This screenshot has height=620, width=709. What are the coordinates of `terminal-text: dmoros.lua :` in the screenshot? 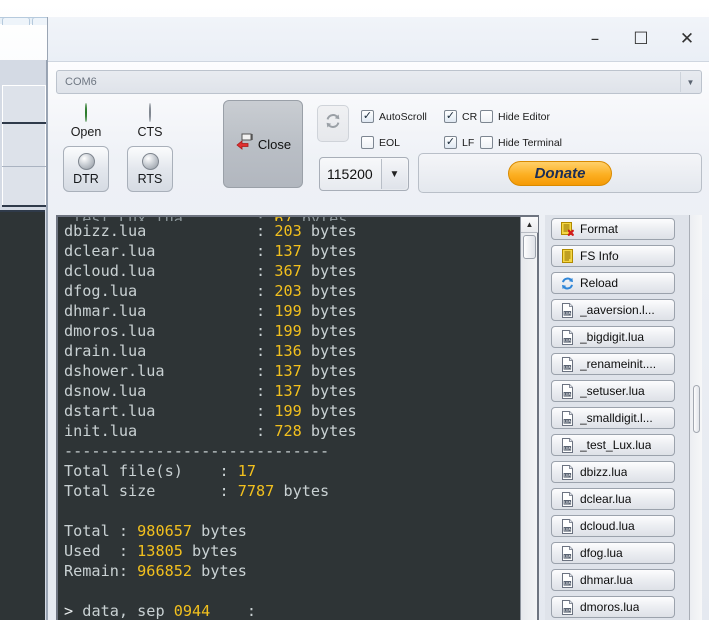 It's located at (169, 331).